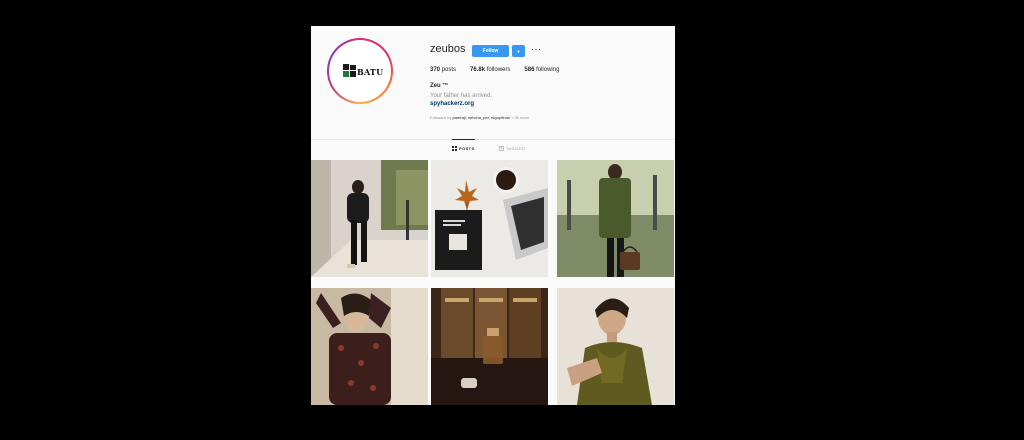  I want to click on avatar-logo-text: BATU, so click(370, 72).